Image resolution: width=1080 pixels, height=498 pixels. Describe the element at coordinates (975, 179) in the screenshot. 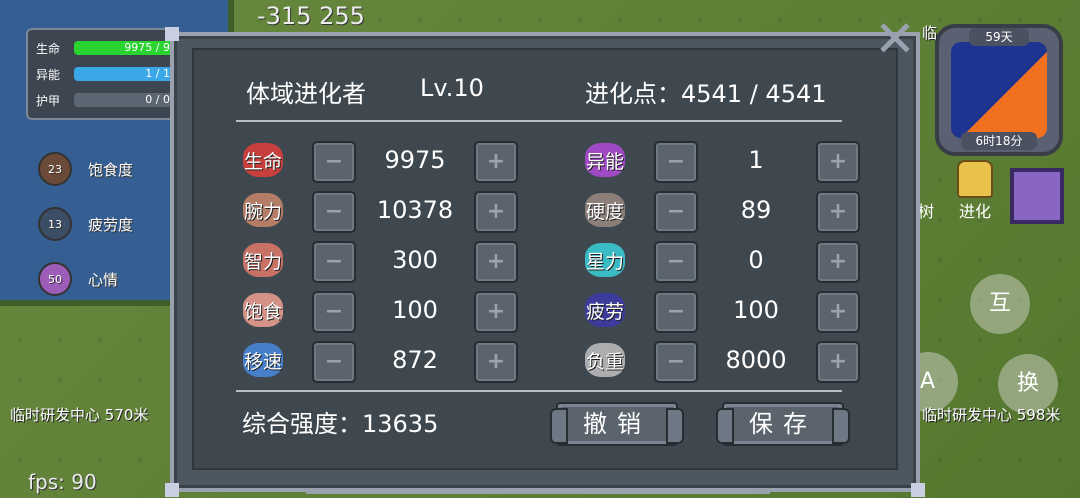

I see `lamp-icon` at that location.